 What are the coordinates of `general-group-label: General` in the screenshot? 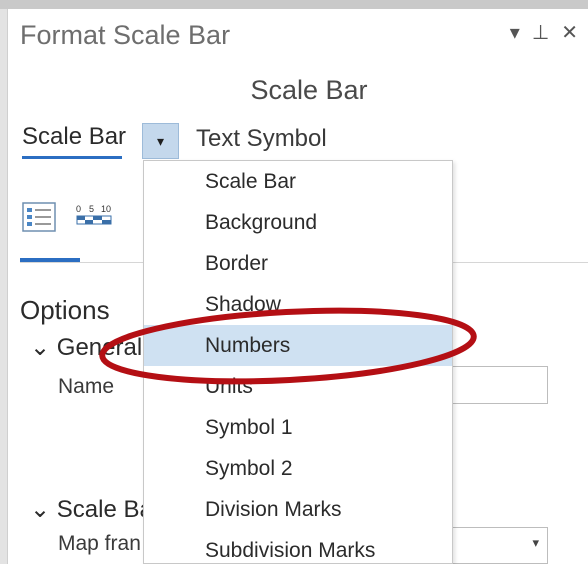 It's located at (99, 347).